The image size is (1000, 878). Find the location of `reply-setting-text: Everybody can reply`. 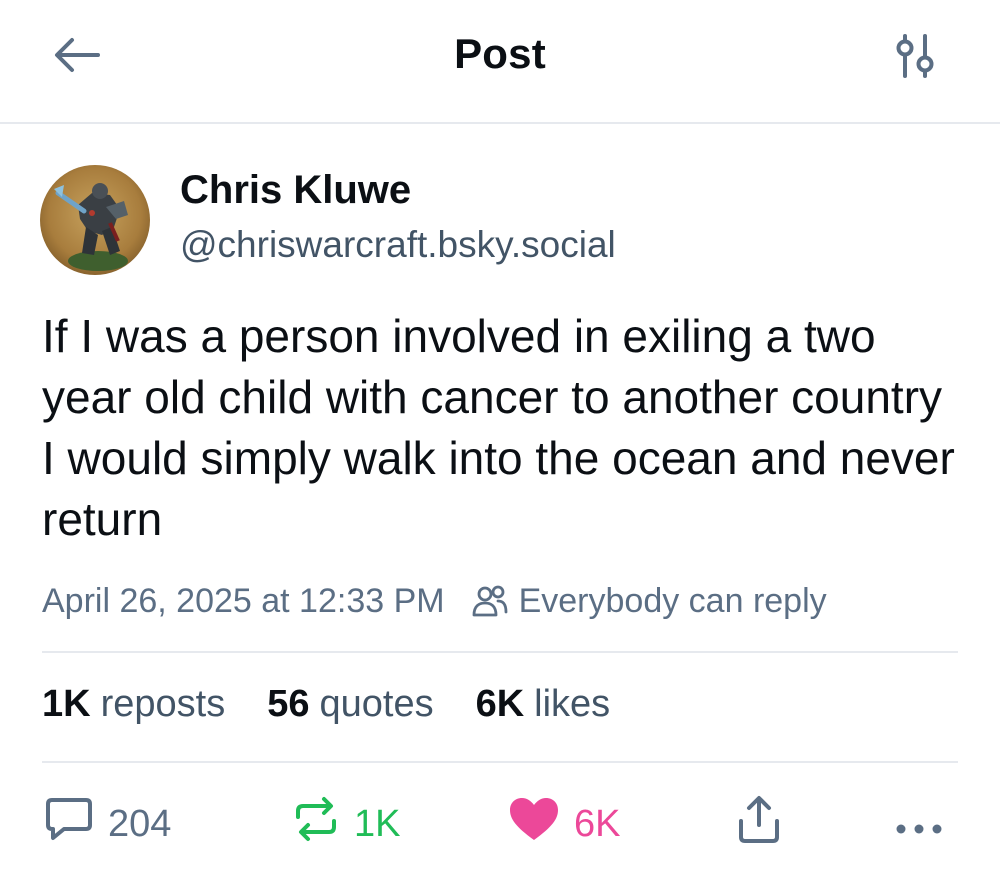

reply-setting-text: Everybody can reply is located at coordinates (673, 601).